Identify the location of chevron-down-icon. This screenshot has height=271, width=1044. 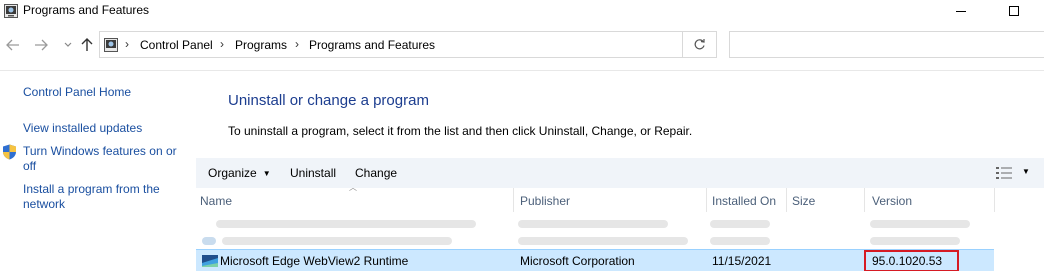
(68, 44).